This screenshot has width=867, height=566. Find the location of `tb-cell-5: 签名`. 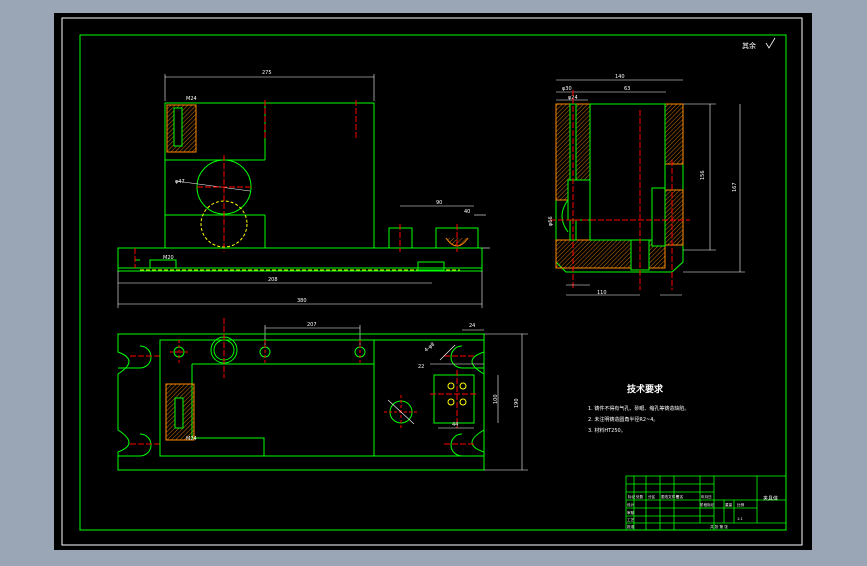

tb-cell-5: 签名 is located at coordinates (680, 496).